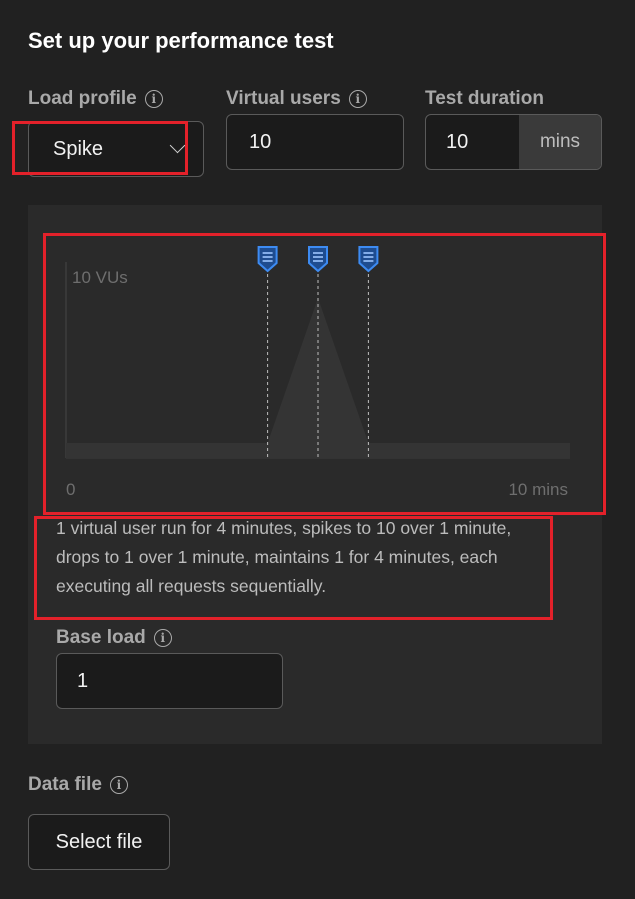  I want to click on test-duration-label: Test duration, so click(484, 99).